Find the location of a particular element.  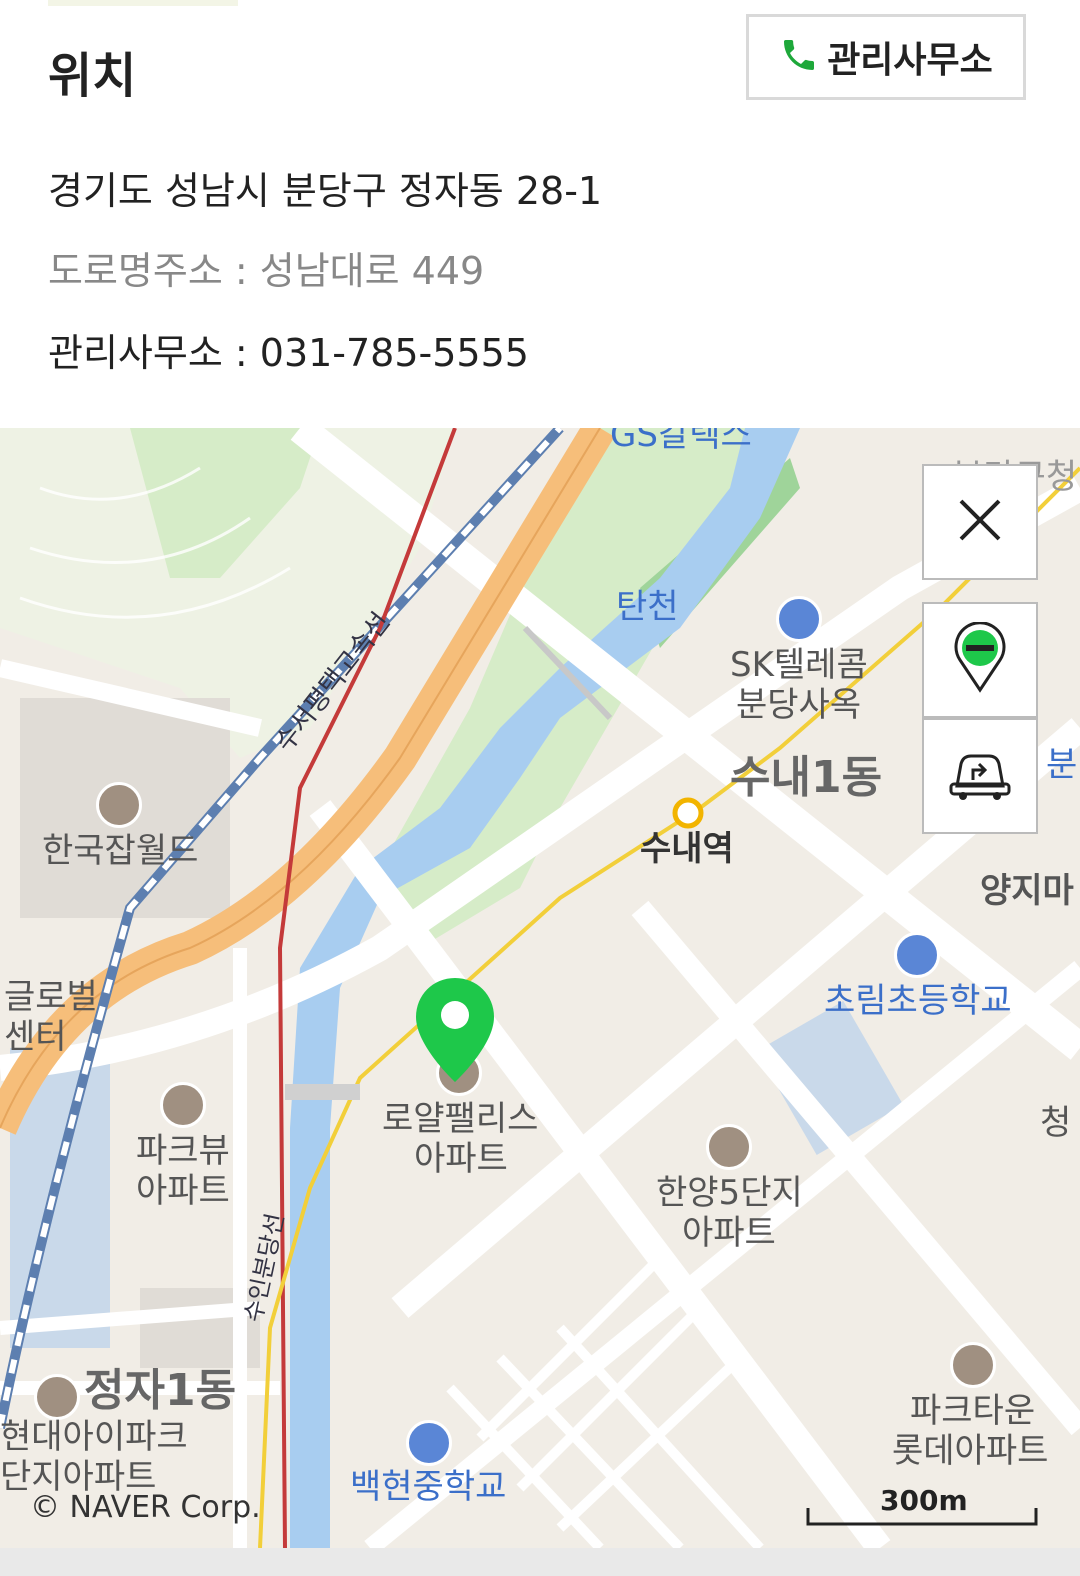

car-directions-icon is located at coordinates (980, 776).